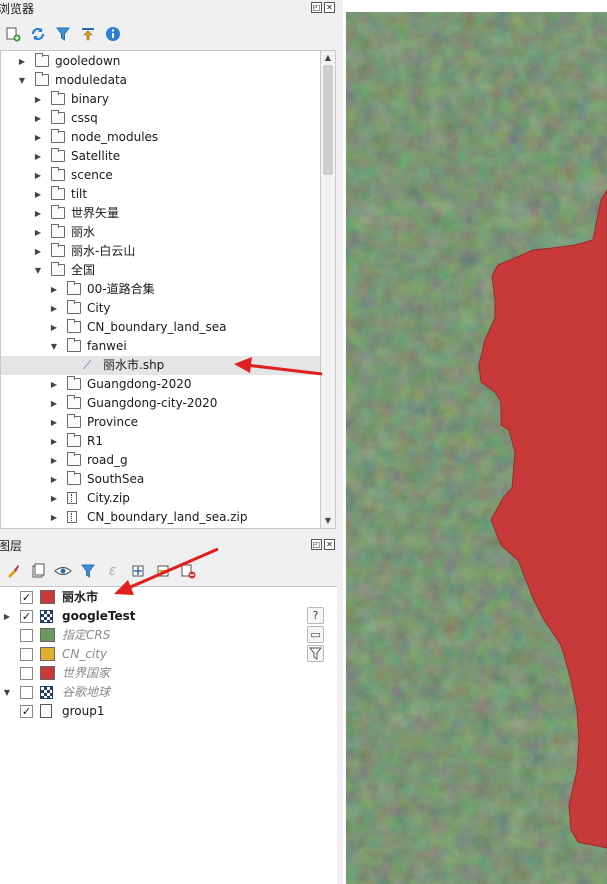 This screenshot has height=884, width=607. What do you see at coordinates (218, 476) in the screenshot?
I see `annotation-overlay` at bounding box center [218, 476].